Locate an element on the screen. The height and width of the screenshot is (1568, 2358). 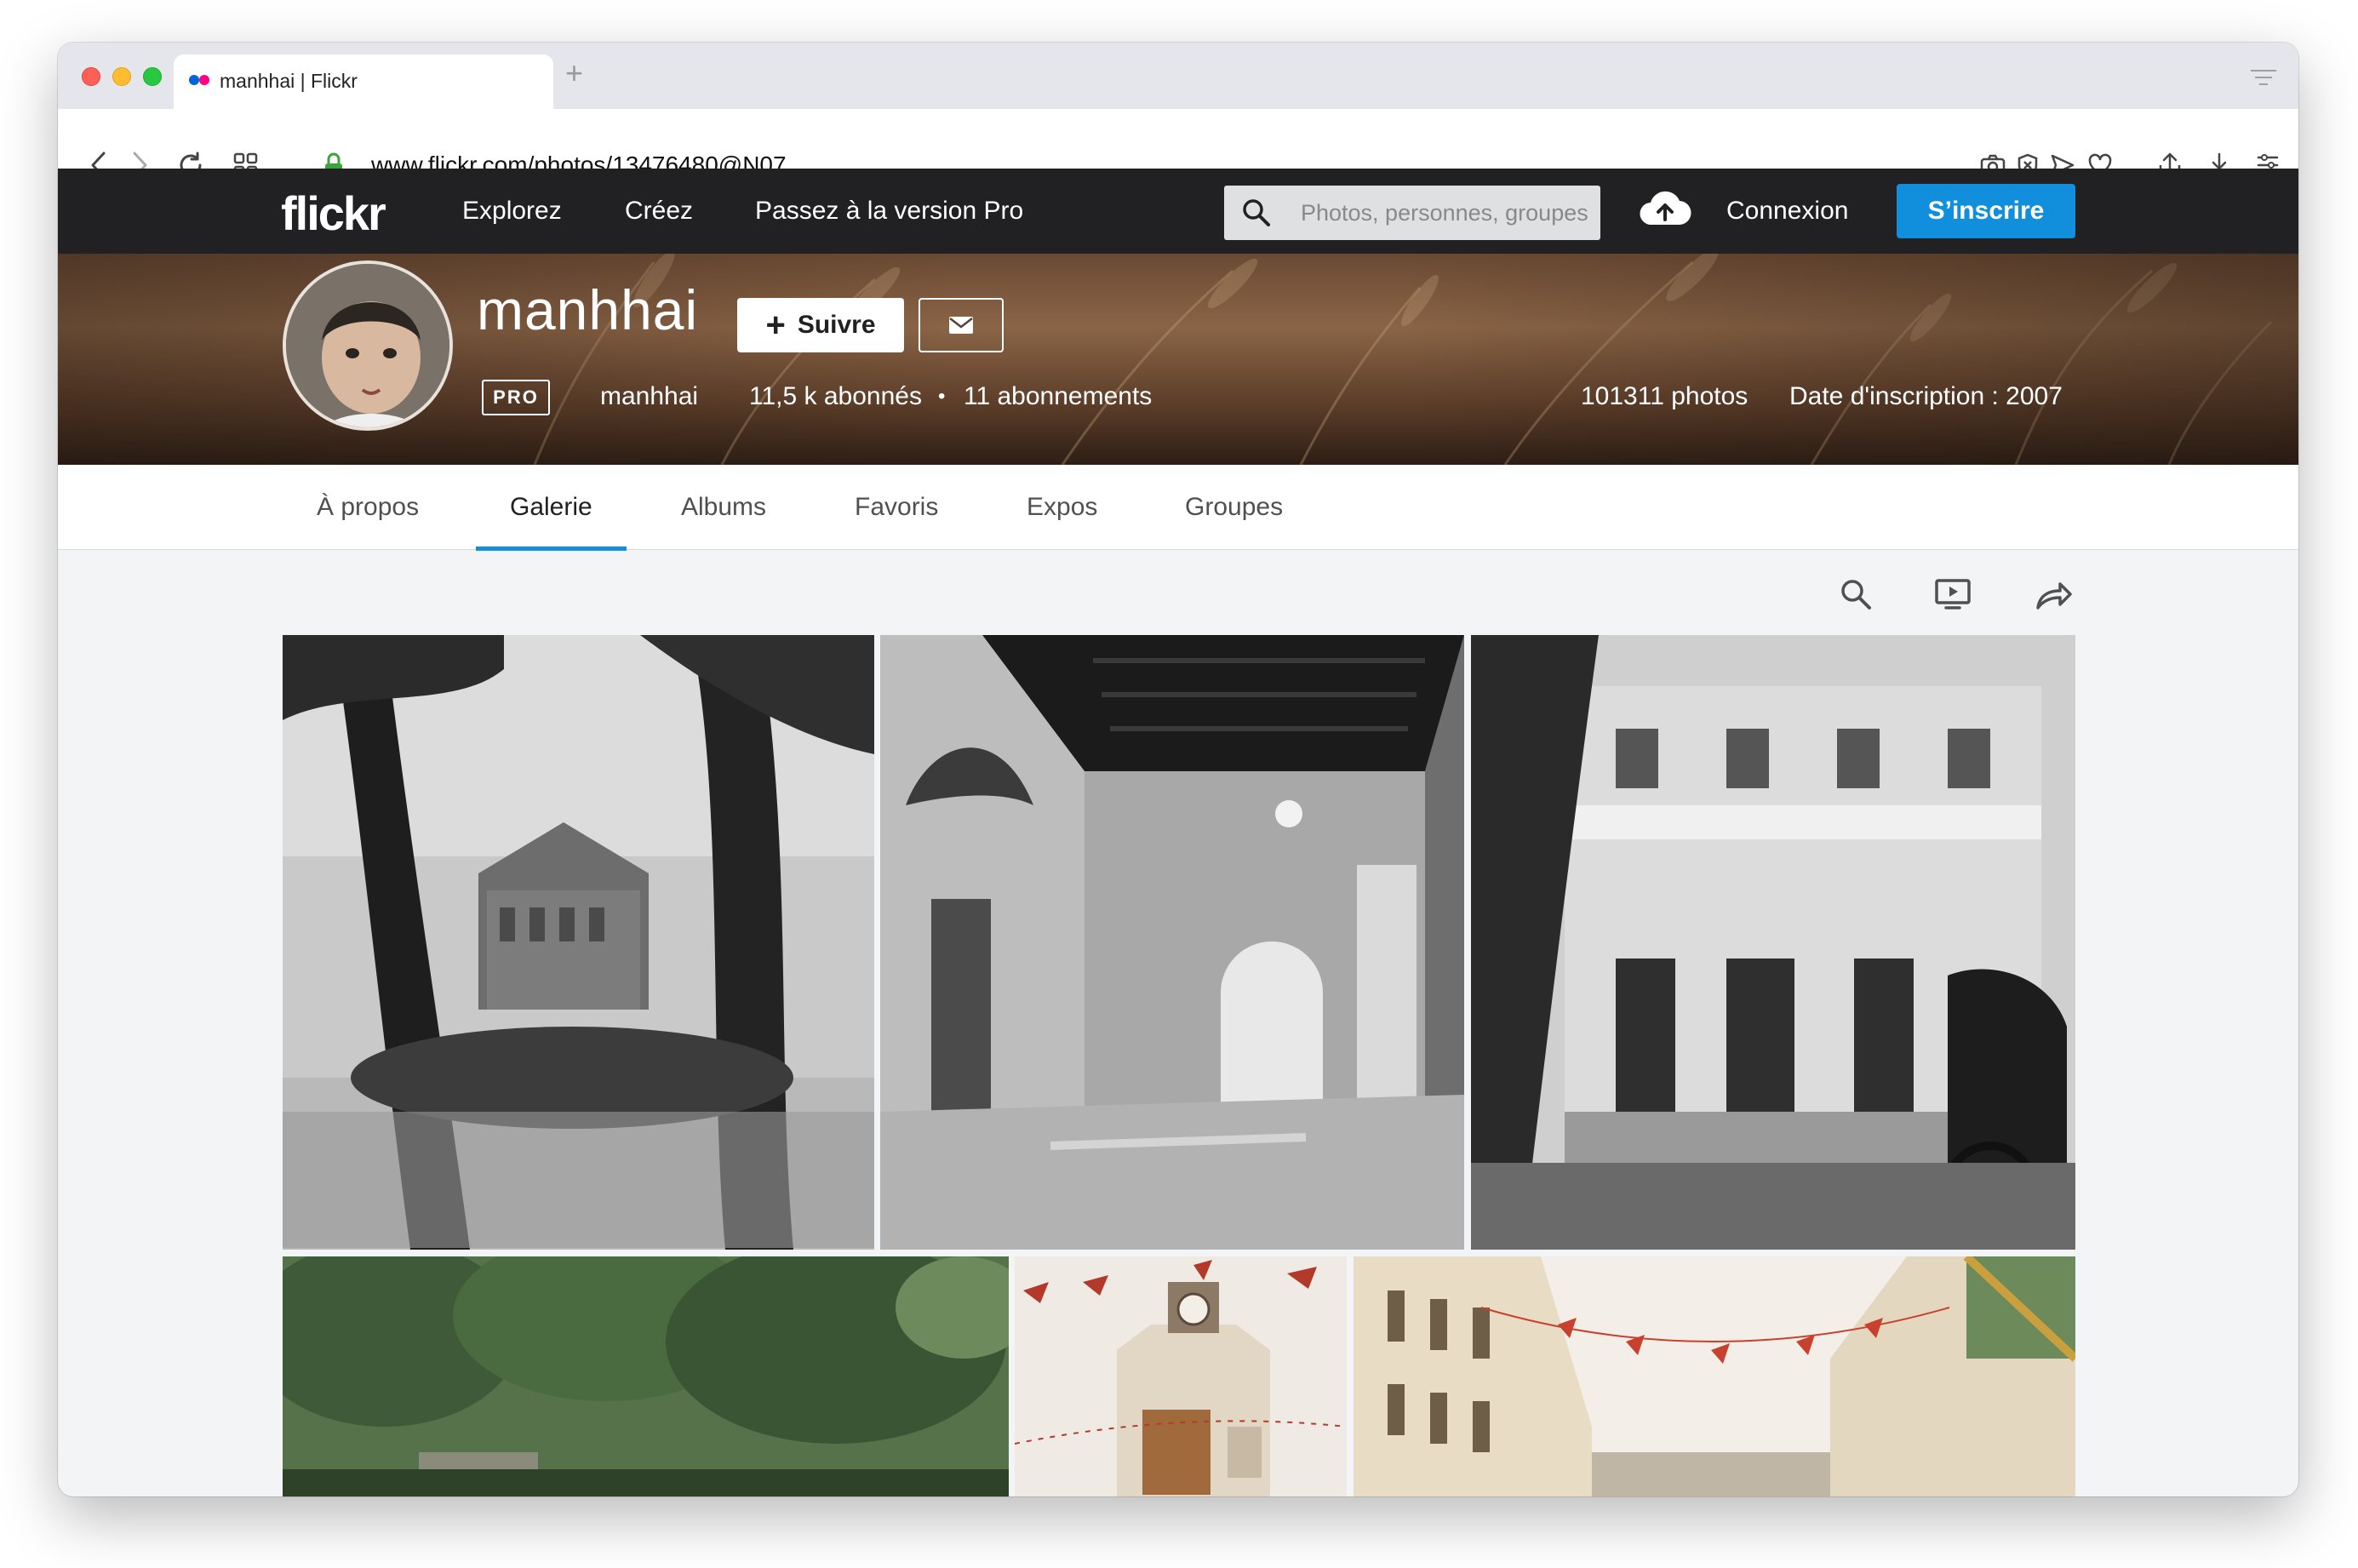
followers-count: 11,5 k abonnés is located at coordinates (835, 396).